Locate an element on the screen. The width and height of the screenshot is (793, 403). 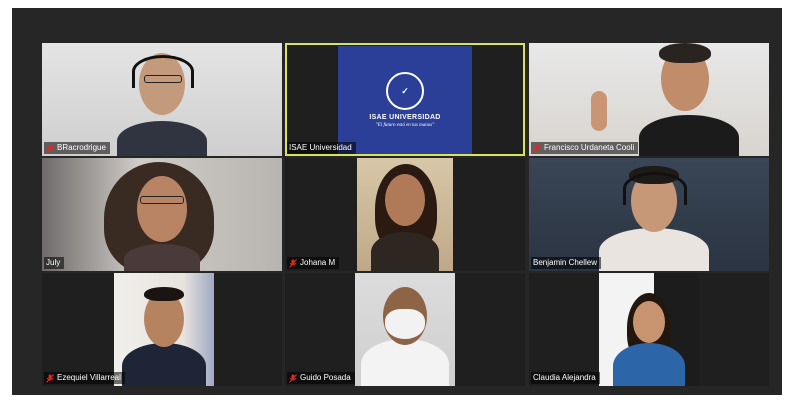
participant-name-label: Benjamin Chellew is located at coordinates (566, 263).